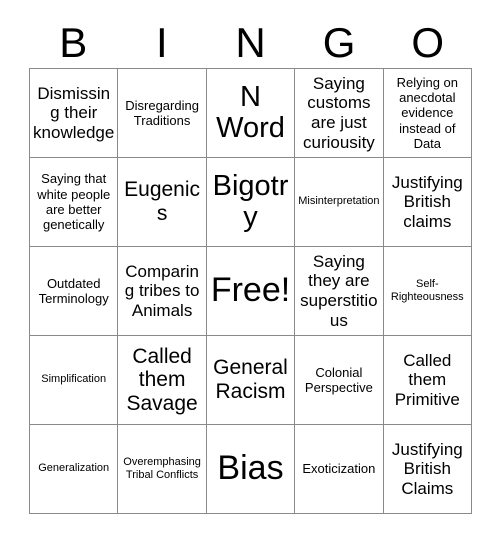 This screenshot has width=500, height=544. I want to click on bingo-cell-g5: Exoticization, so click(339, 469).